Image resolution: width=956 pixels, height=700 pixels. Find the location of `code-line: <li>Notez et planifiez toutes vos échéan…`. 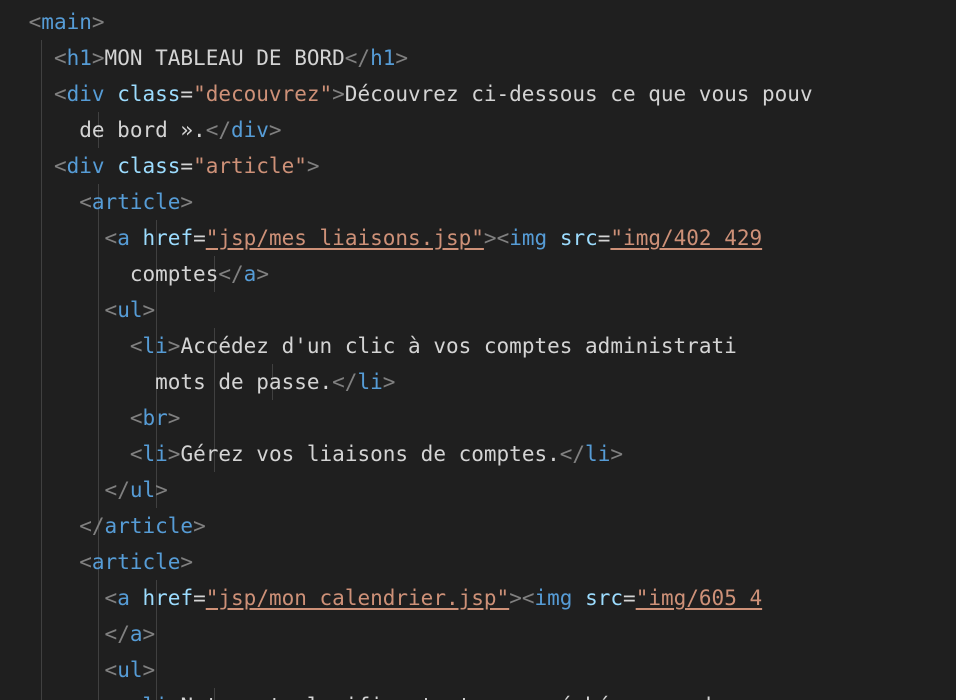

code-line: <li>Notez et planifiez toutes vos échéan… is located at coordinates (421, 694).